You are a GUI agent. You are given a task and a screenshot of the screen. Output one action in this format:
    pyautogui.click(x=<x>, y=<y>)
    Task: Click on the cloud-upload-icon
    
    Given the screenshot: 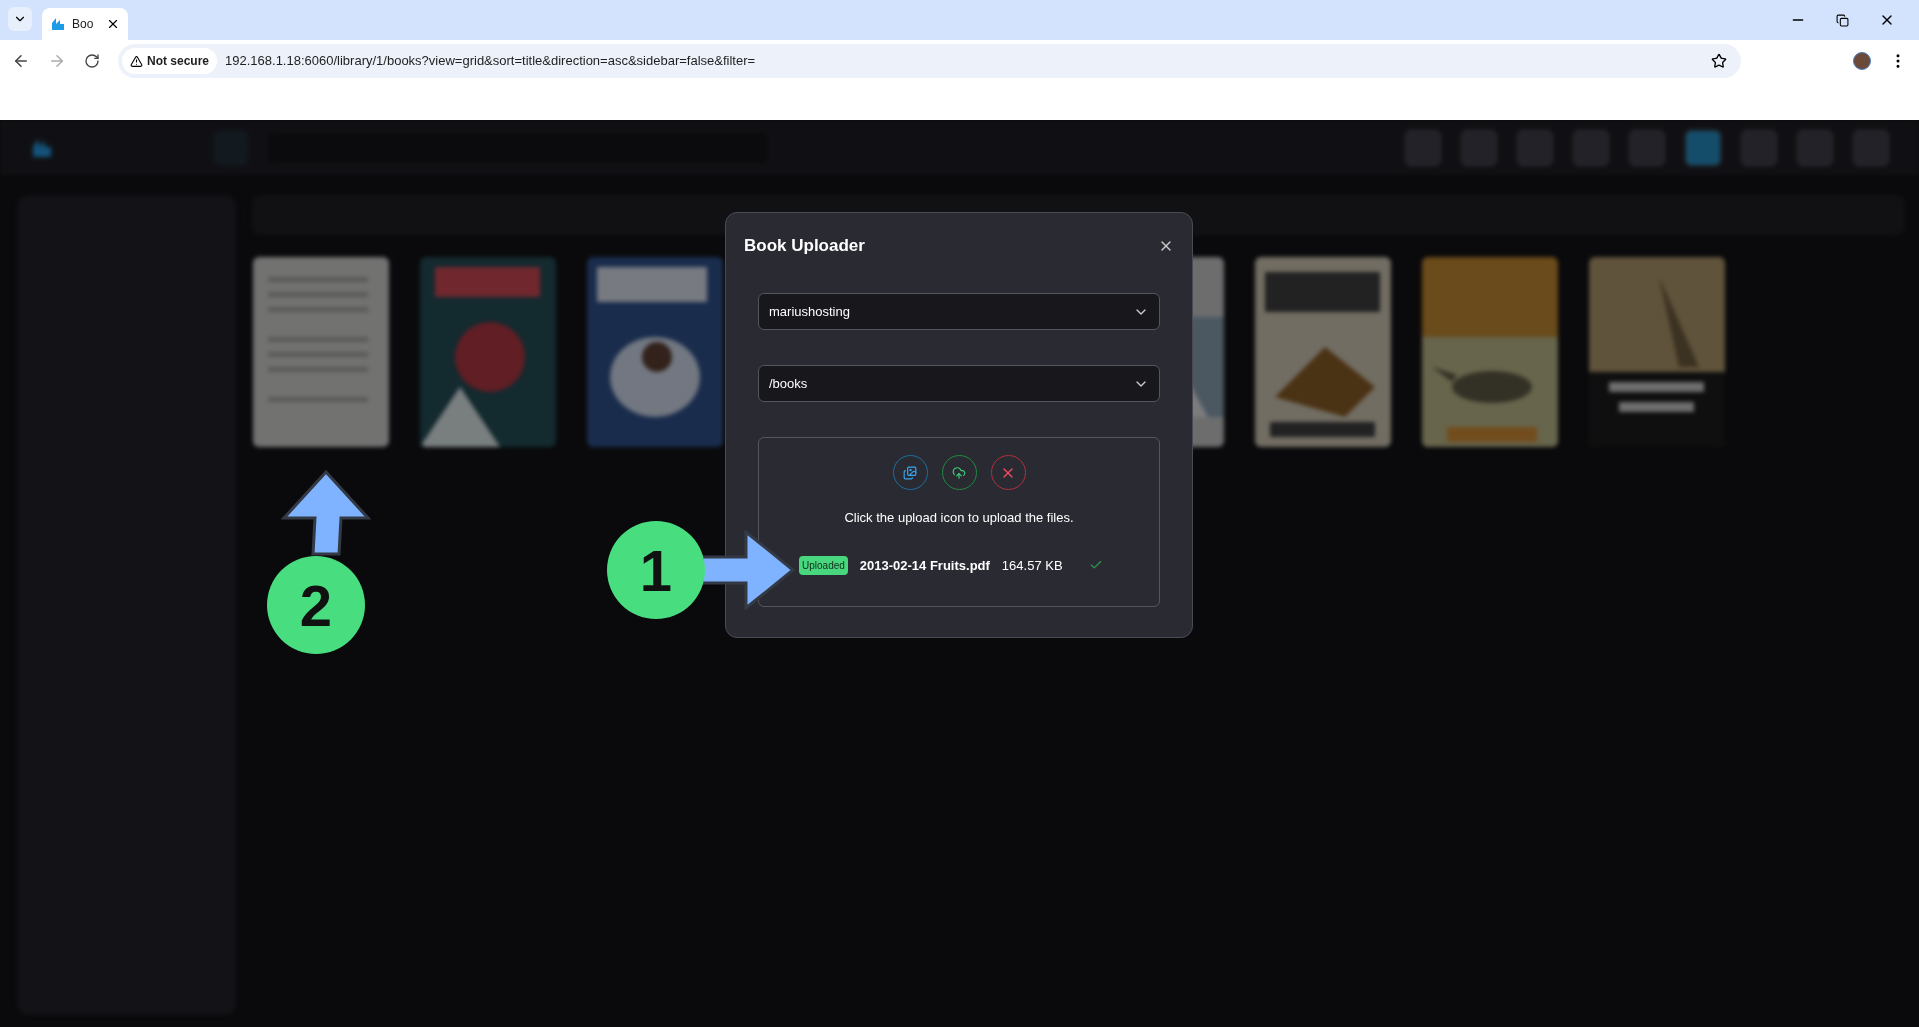 What is the action you would take?
    pyautogui.click(x=959, y=472)
    